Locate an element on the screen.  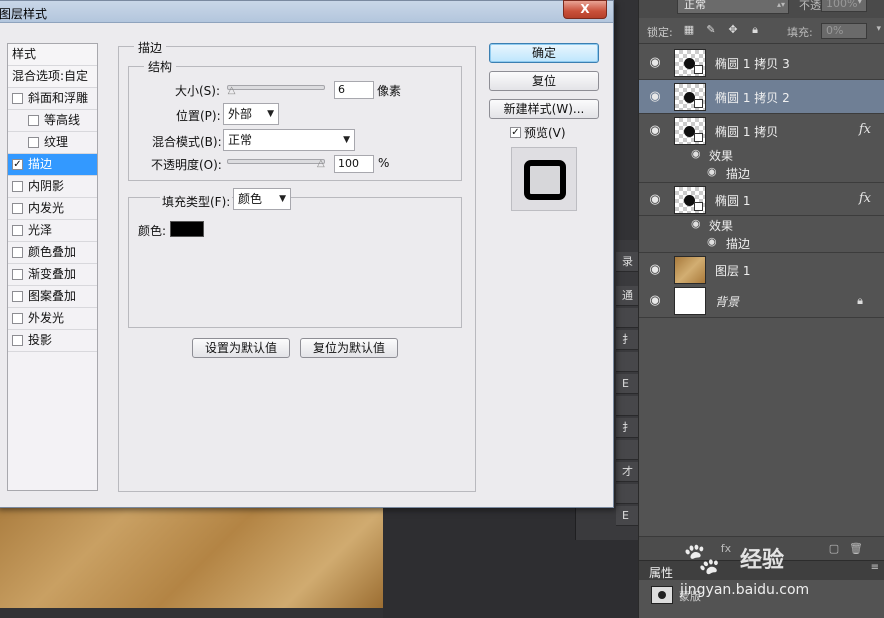
fill-input: 0% is located at coordinates (844, 31).